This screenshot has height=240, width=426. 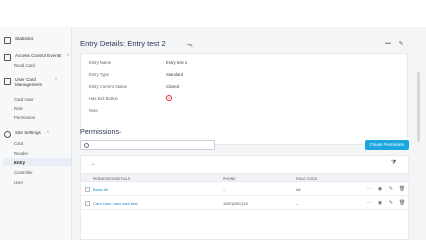 What do you see at coordinates (306, 179) in the screenshot?
I see `column-header-role-code: Role code` at bounding box center [306, 179].